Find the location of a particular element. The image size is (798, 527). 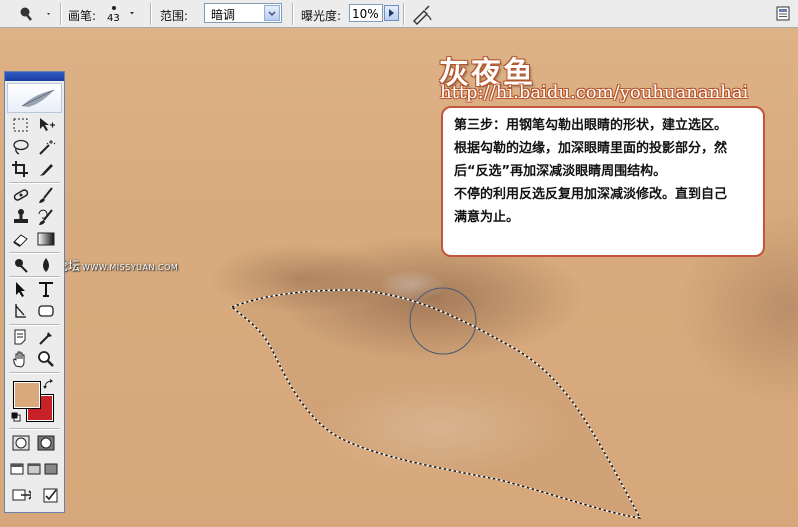

pen-tool-icon is located at coordinates (20, 311).